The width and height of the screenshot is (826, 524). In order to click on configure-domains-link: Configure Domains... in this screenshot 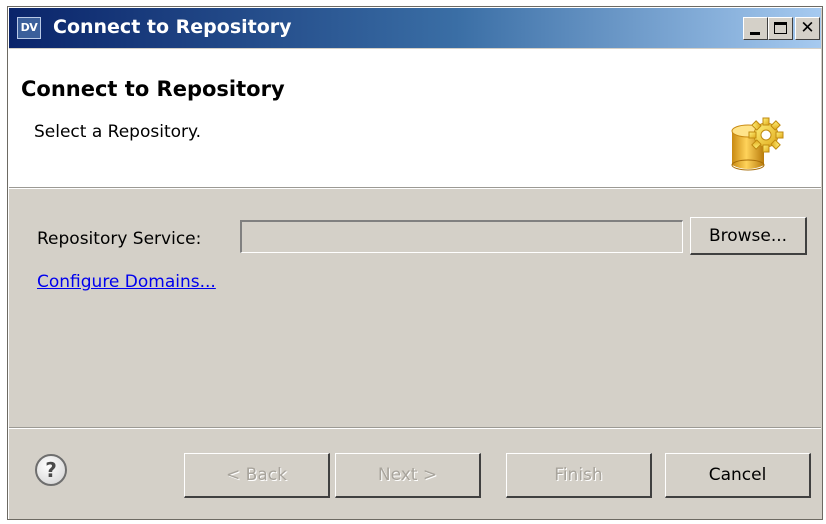, I will do `click(126, 282)`.